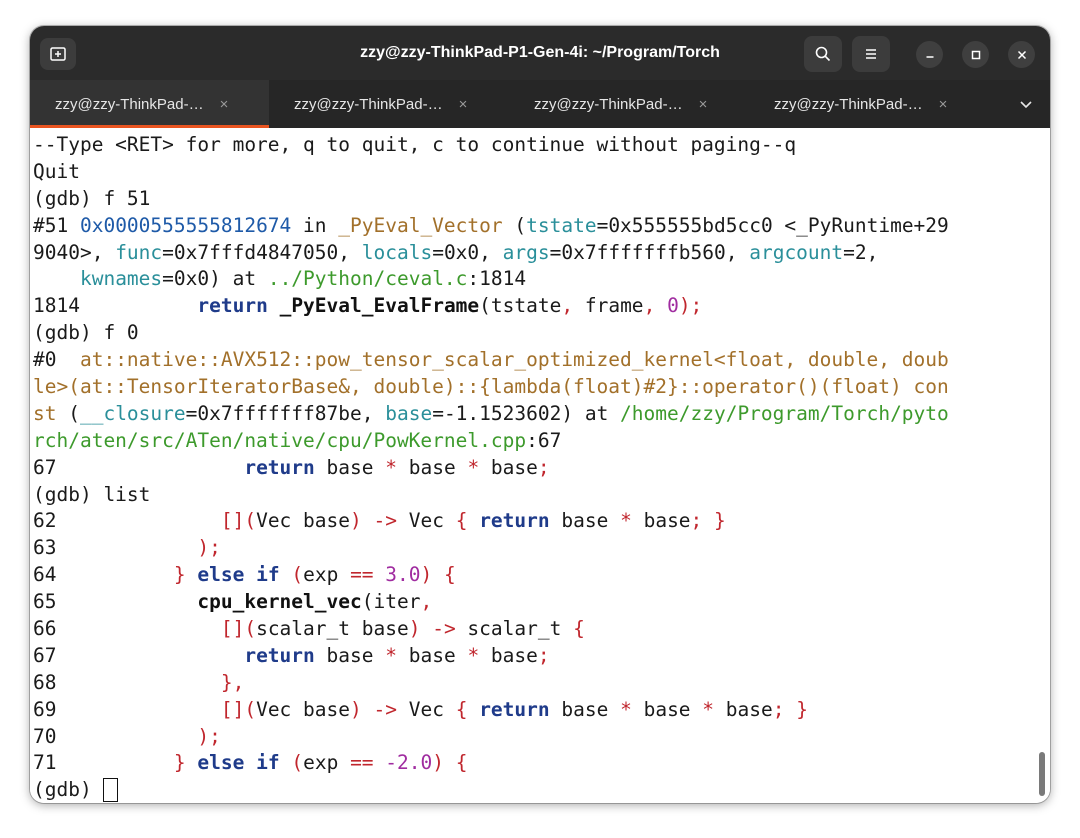  Describe the element at coordinates (238, 709) in the screenshot. I see `terminal-text-segment: [](` at that location.